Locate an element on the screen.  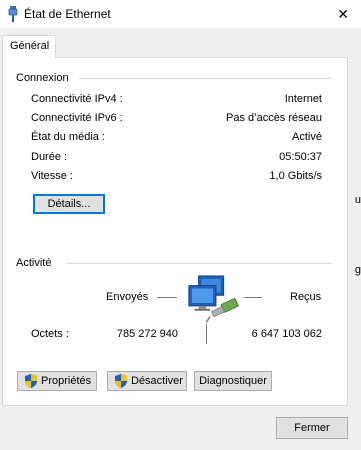
connection-group-label: Connexion is located at coordinates (44, 78).